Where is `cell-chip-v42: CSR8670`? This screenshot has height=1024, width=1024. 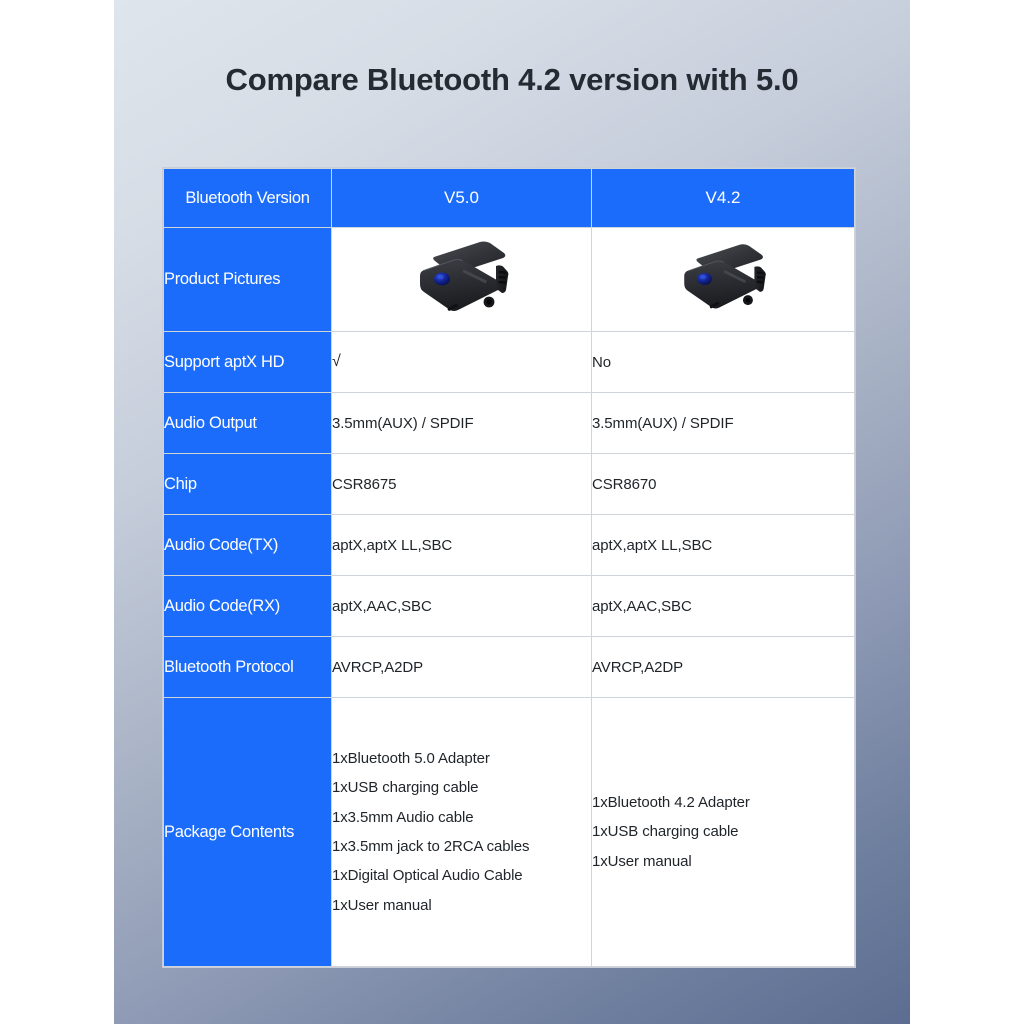
cell-chip-v42: CSR8670 is located at coordinates (723, 484).